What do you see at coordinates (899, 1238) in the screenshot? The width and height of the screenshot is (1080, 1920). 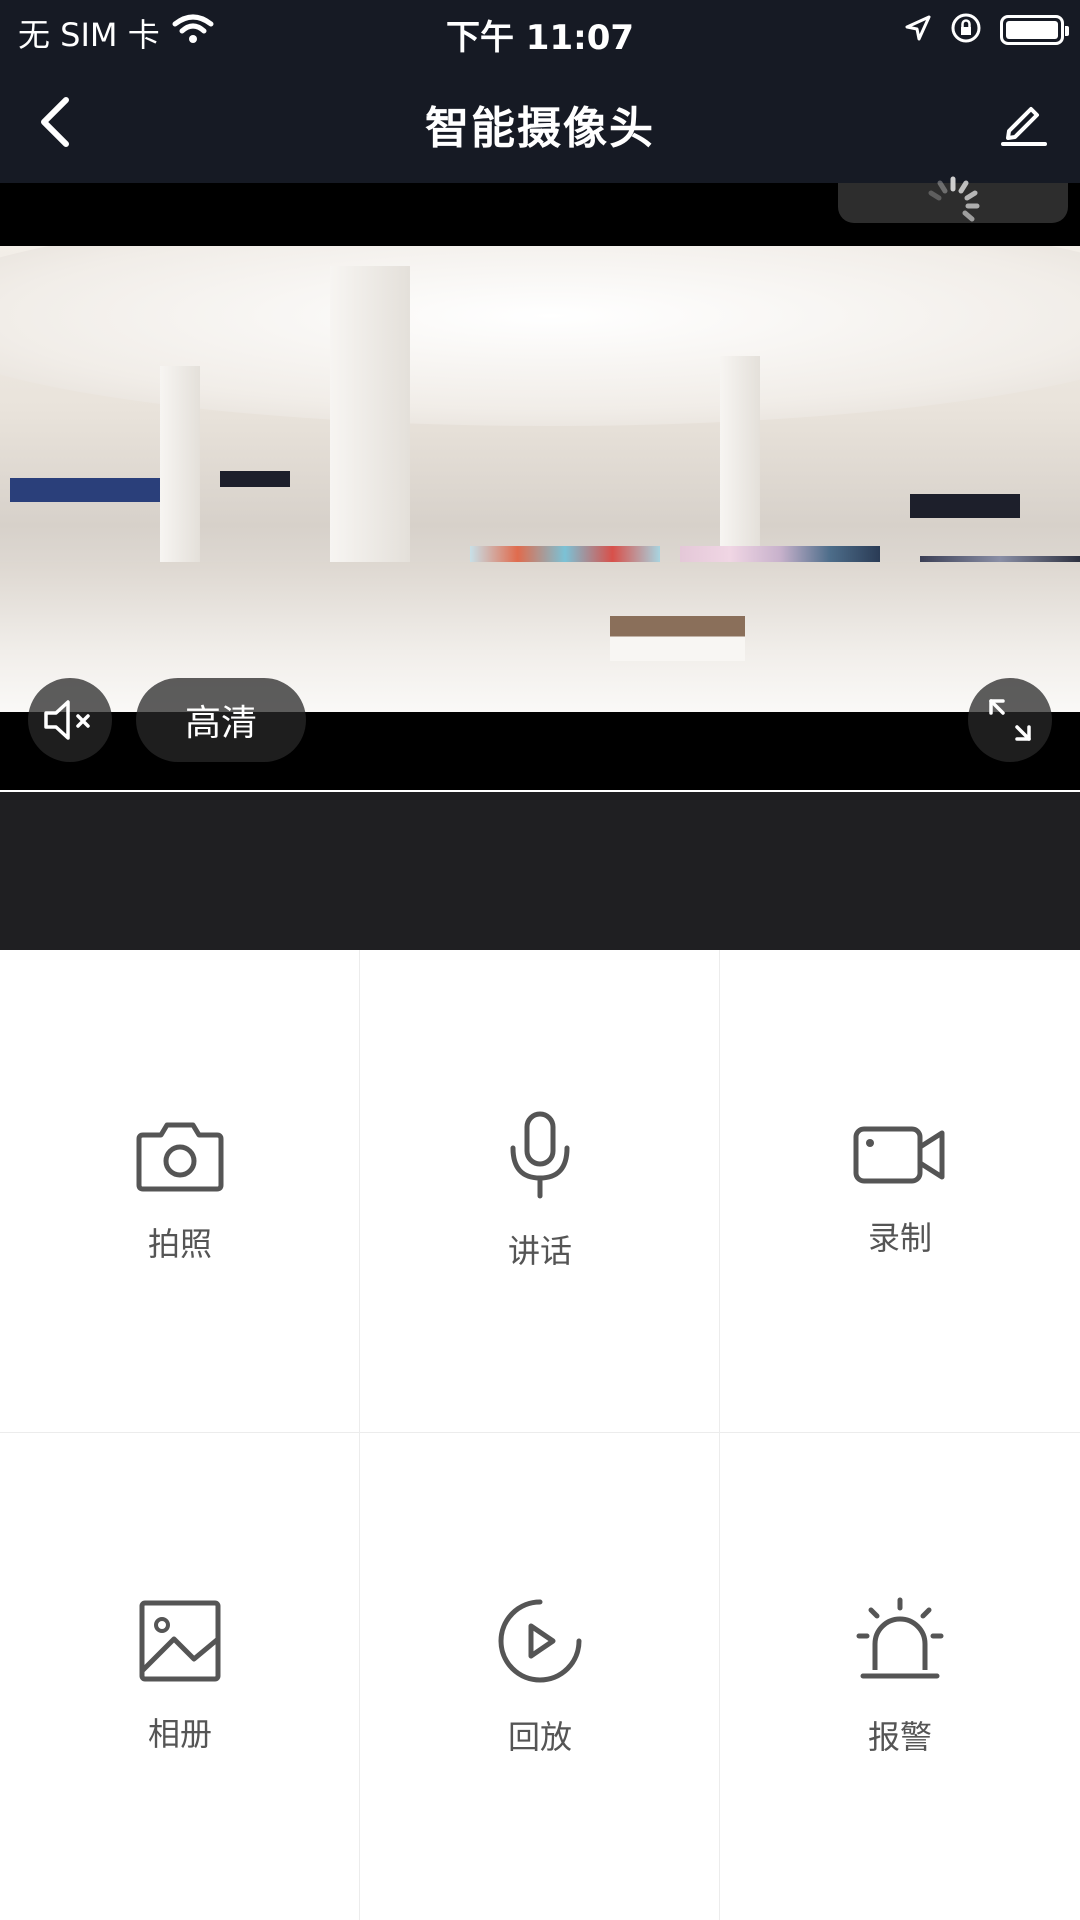 I see `function-label: 录制` at bounding box center [899, 1238].